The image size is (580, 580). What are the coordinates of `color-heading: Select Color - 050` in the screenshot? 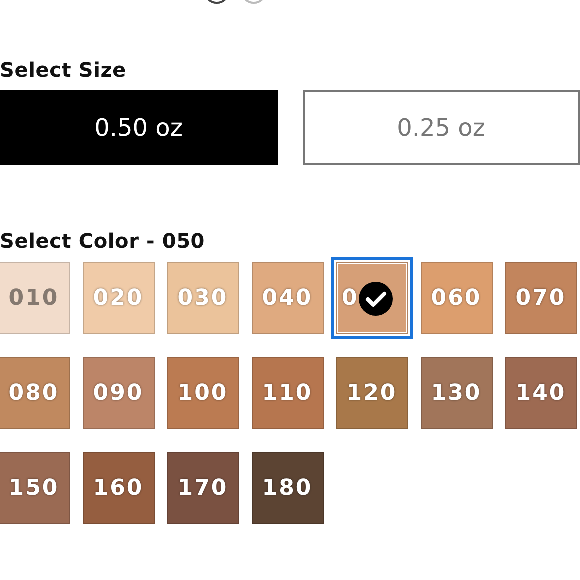 It's located at (103, 241).